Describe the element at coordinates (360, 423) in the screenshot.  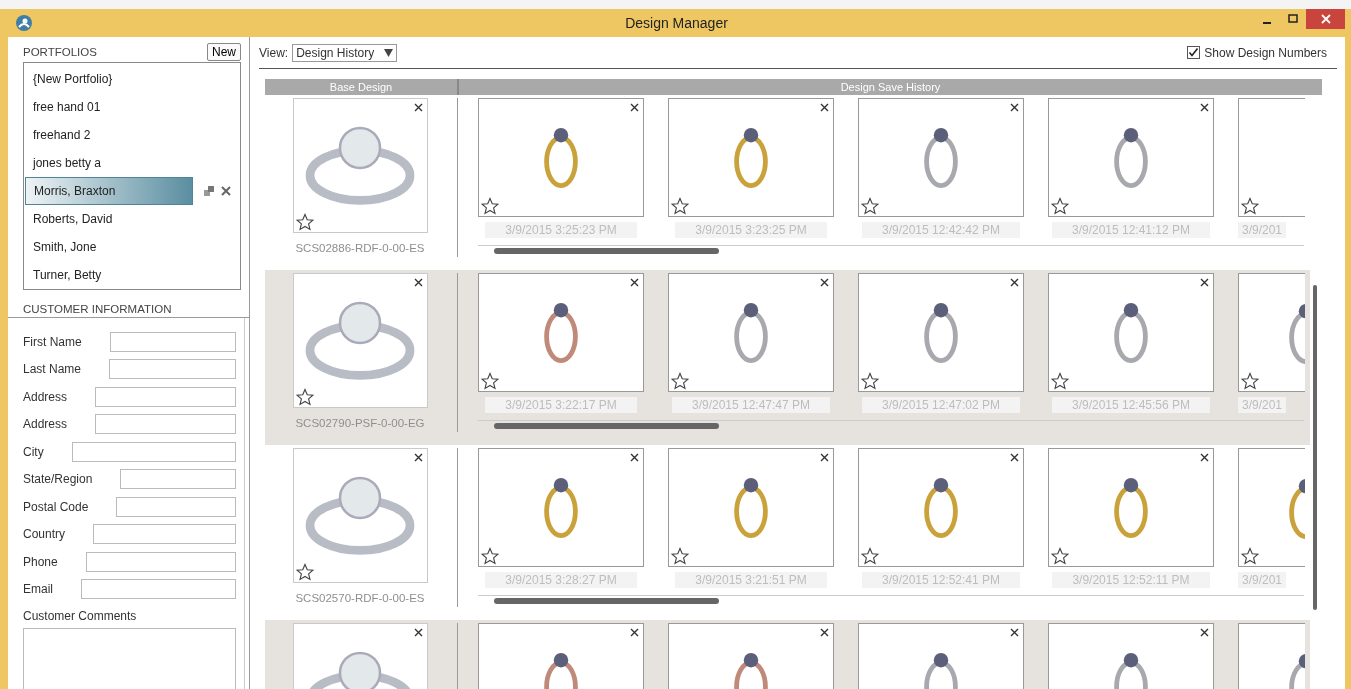
I see `design-number: SCS02790-PSF-0-00-EG` at that location.